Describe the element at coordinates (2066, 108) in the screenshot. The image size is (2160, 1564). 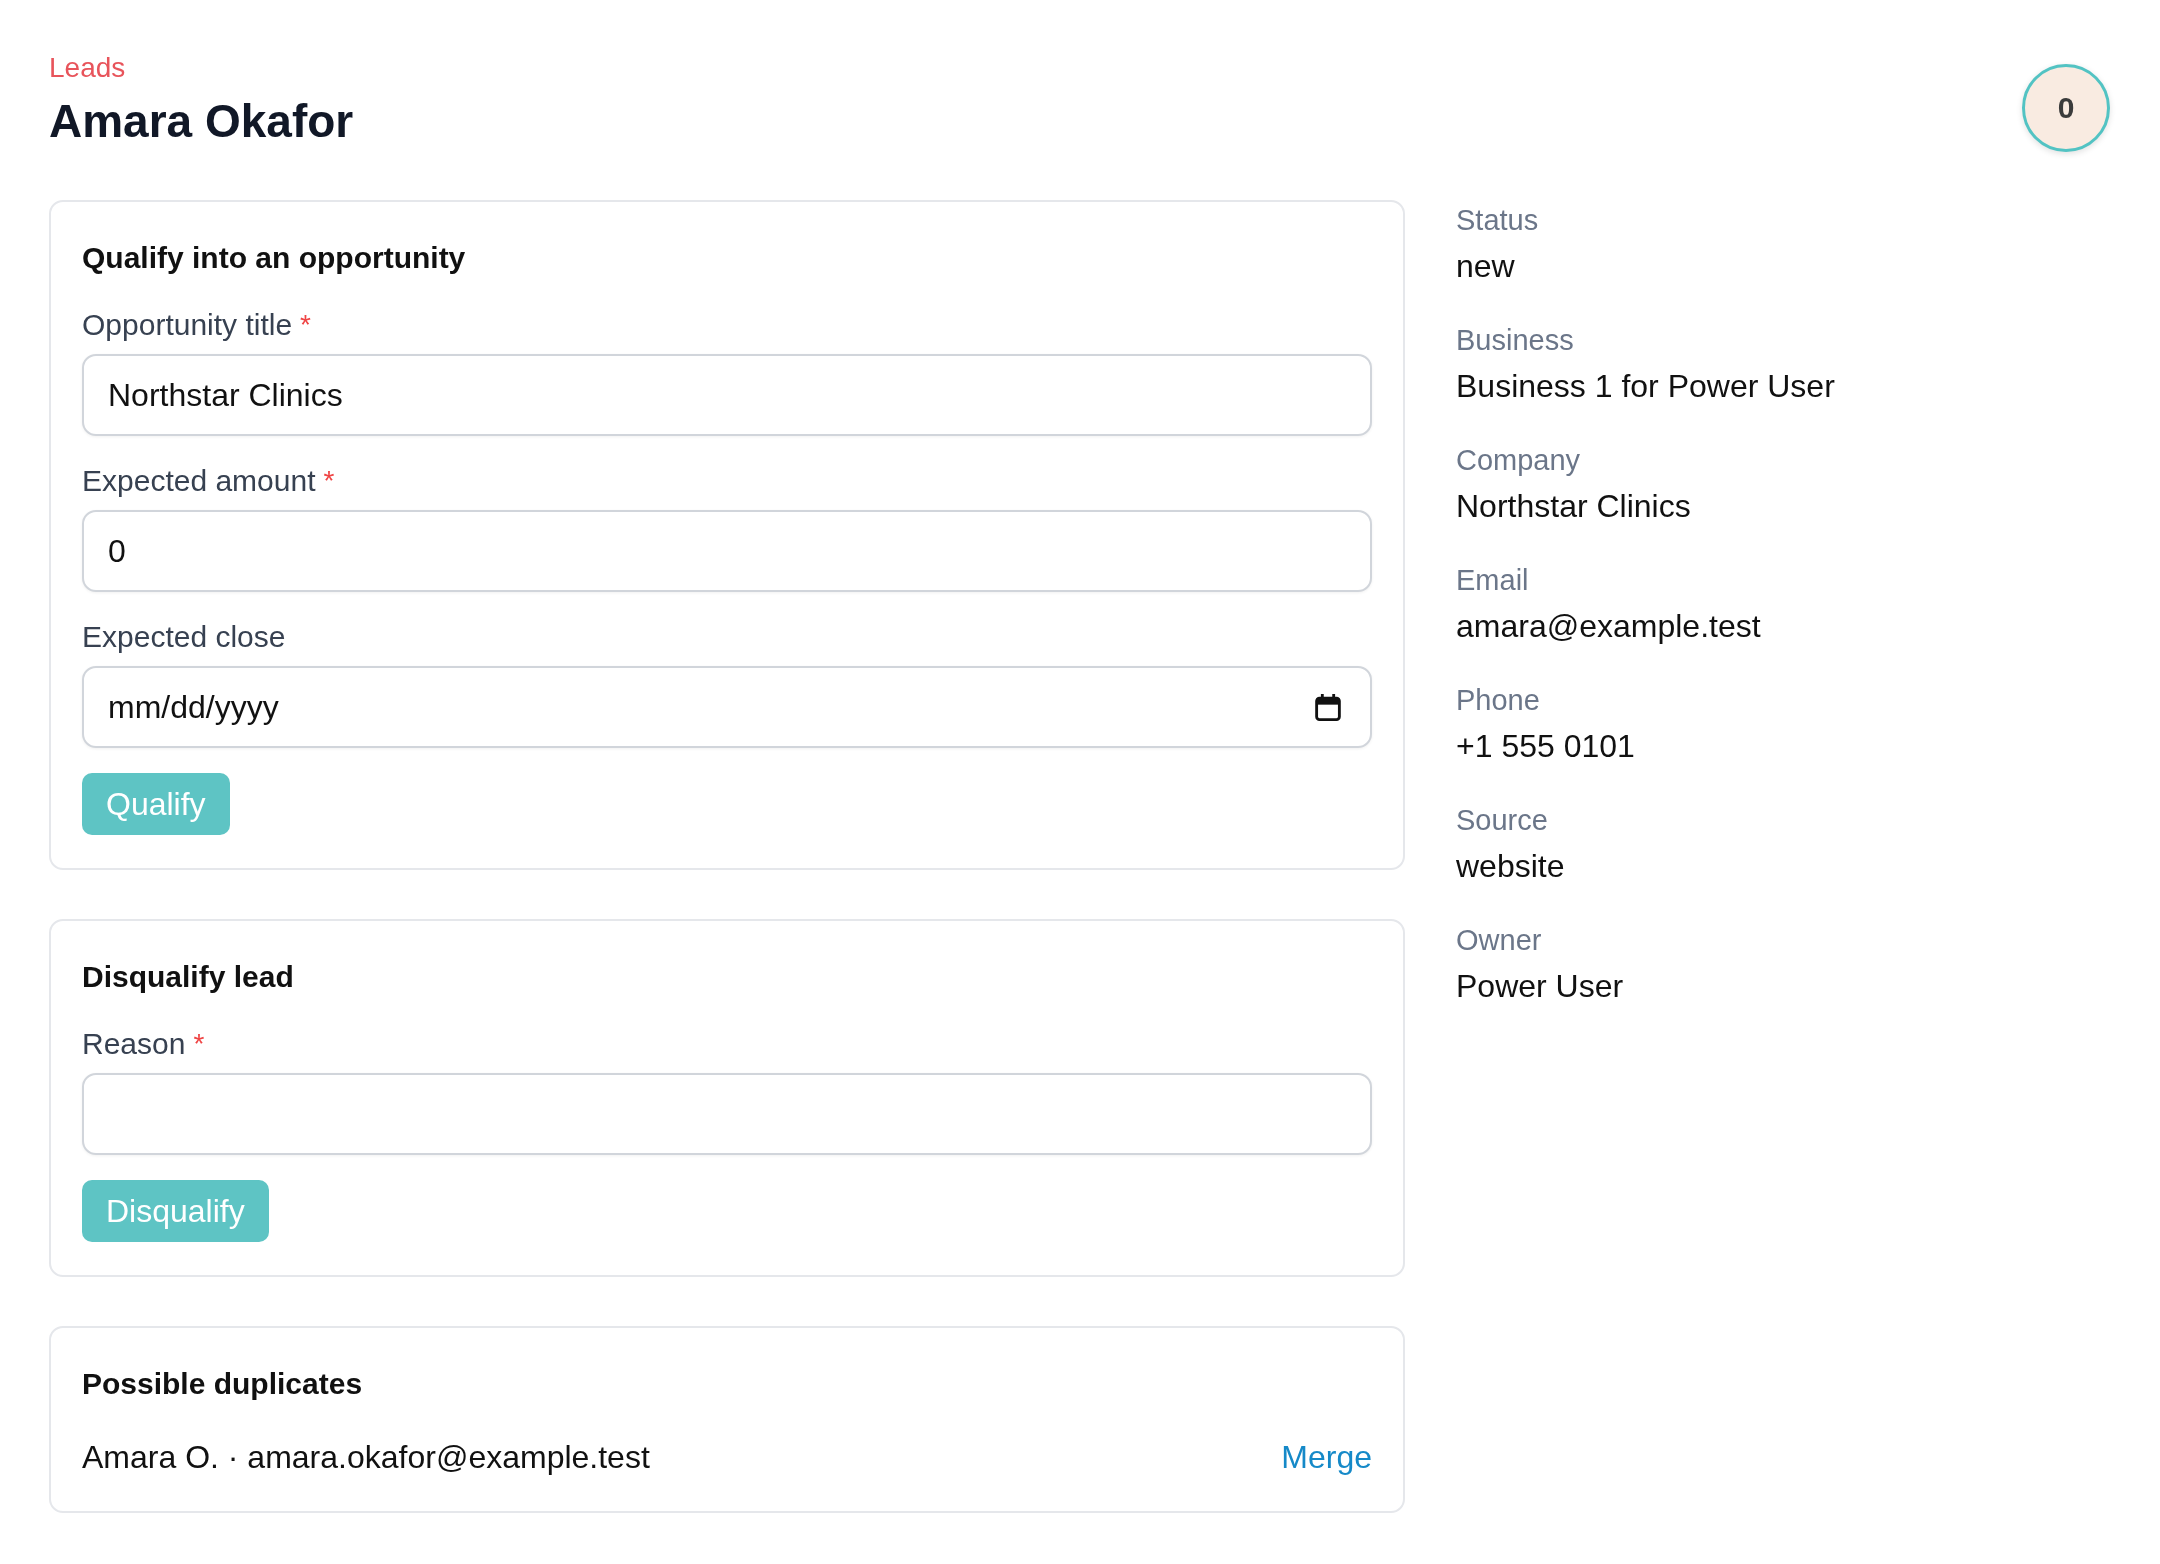
I see `avatar: 0` at that location.